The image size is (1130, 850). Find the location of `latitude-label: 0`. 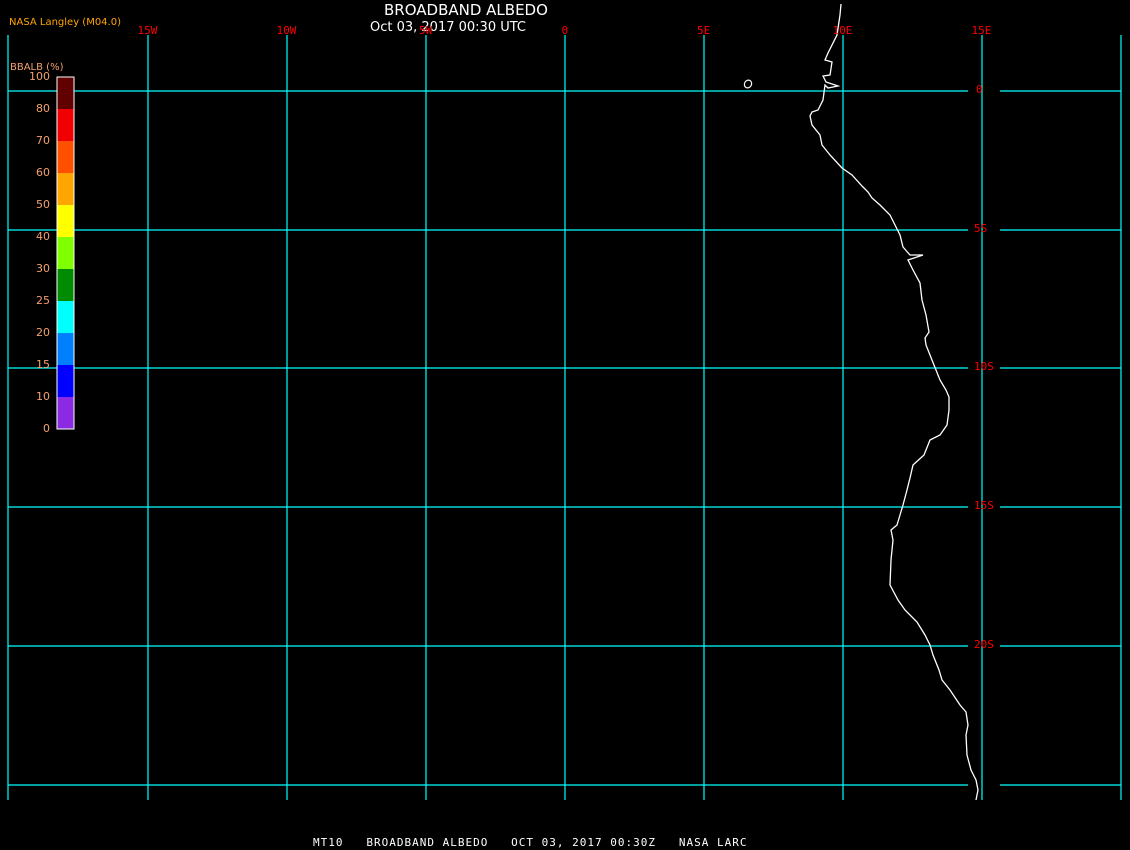

latitude-label: 0 is located at coordinates (979, 89).